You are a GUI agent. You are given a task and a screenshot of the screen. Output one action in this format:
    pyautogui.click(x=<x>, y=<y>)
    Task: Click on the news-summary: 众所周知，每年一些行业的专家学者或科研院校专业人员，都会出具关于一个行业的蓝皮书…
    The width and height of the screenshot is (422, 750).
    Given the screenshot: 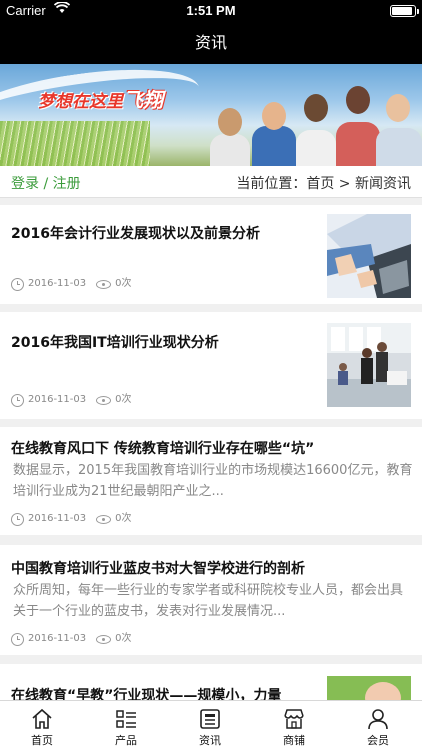 What is the action you would take?
    pyautogui.click(x=208, y=601)
    